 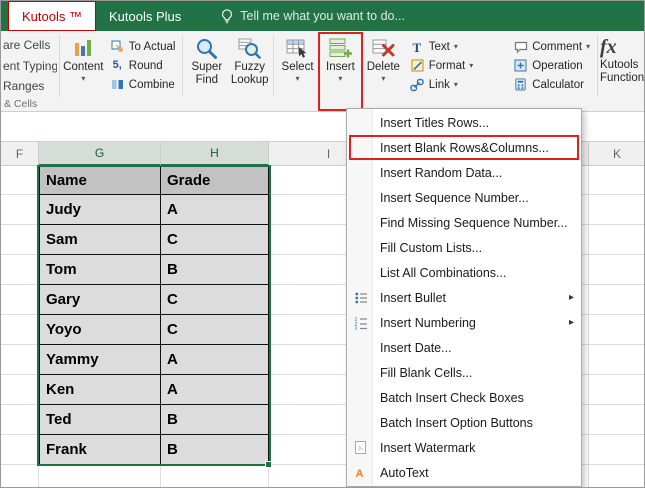 What do you see at coordinates (551, 46) in the screenshot?
I see `ribbon-button-comment: Comment ▾` at bounding box center [551, 46].